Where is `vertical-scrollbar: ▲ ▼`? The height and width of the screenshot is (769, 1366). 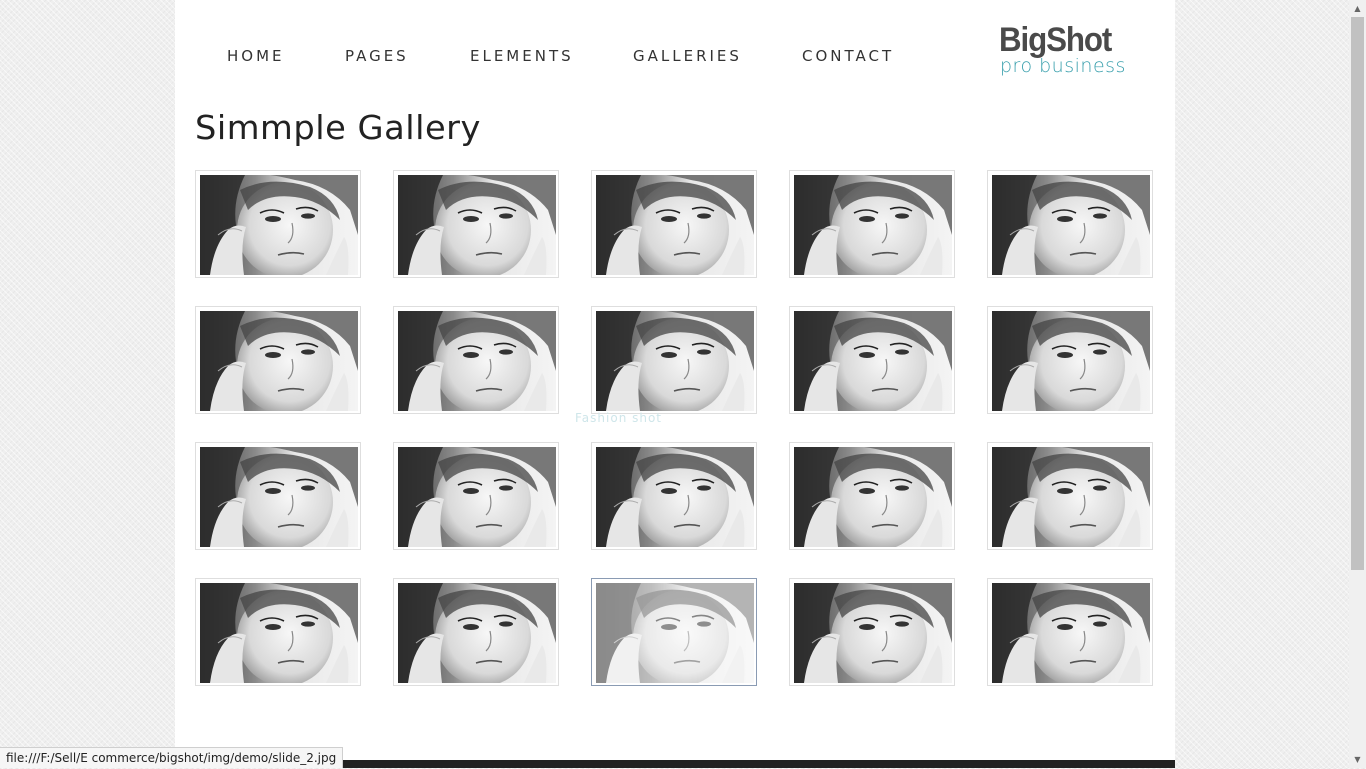 vertical-scrollbar: ▲ ▼ is located at coordinates (1357, 384).